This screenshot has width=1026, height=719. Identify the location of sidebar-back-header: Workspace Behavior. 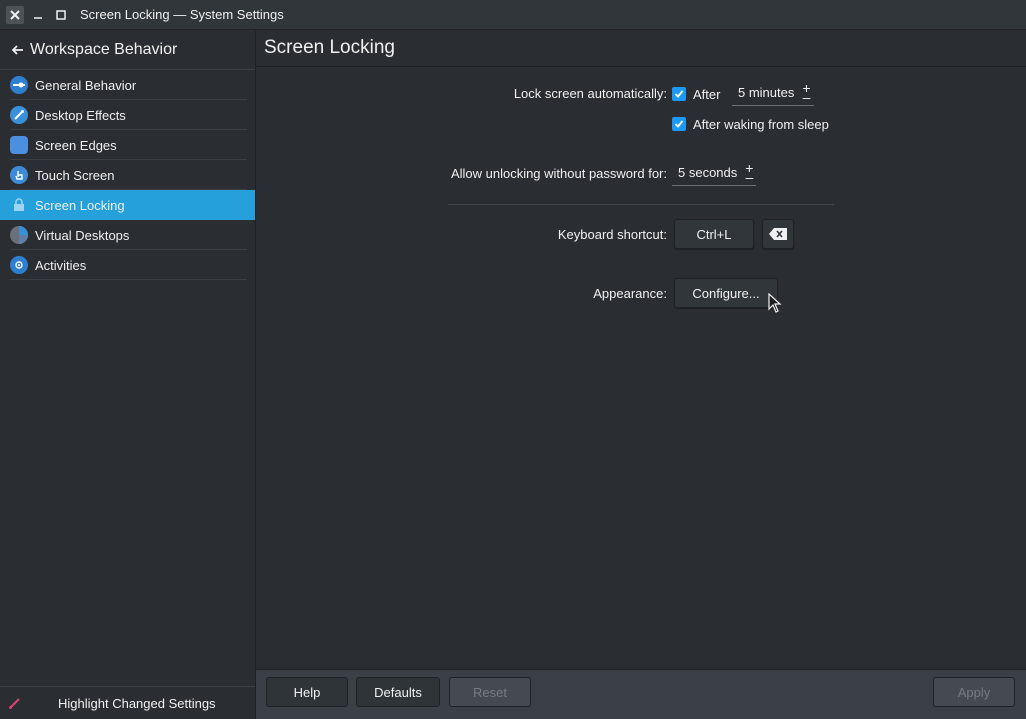
(127, 50).